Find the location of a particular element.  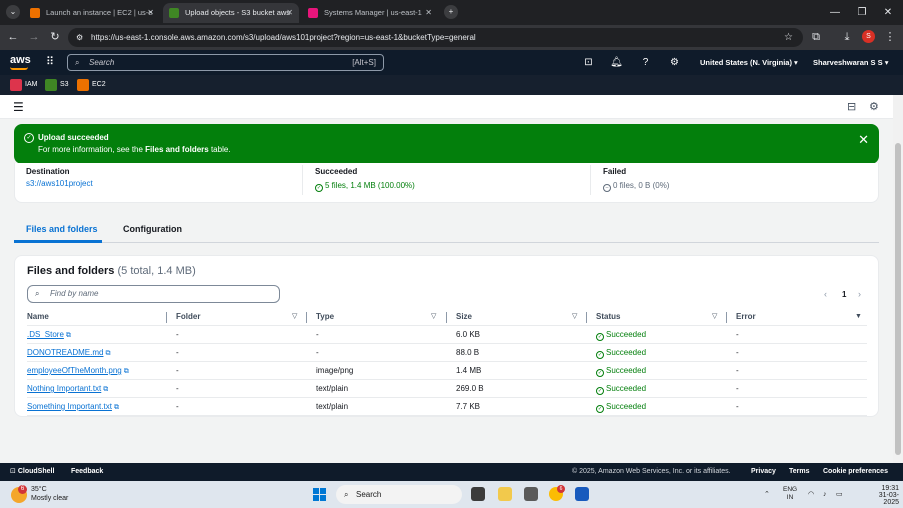

favorite-ec2: EC2 is located at coordinates (91, 85).